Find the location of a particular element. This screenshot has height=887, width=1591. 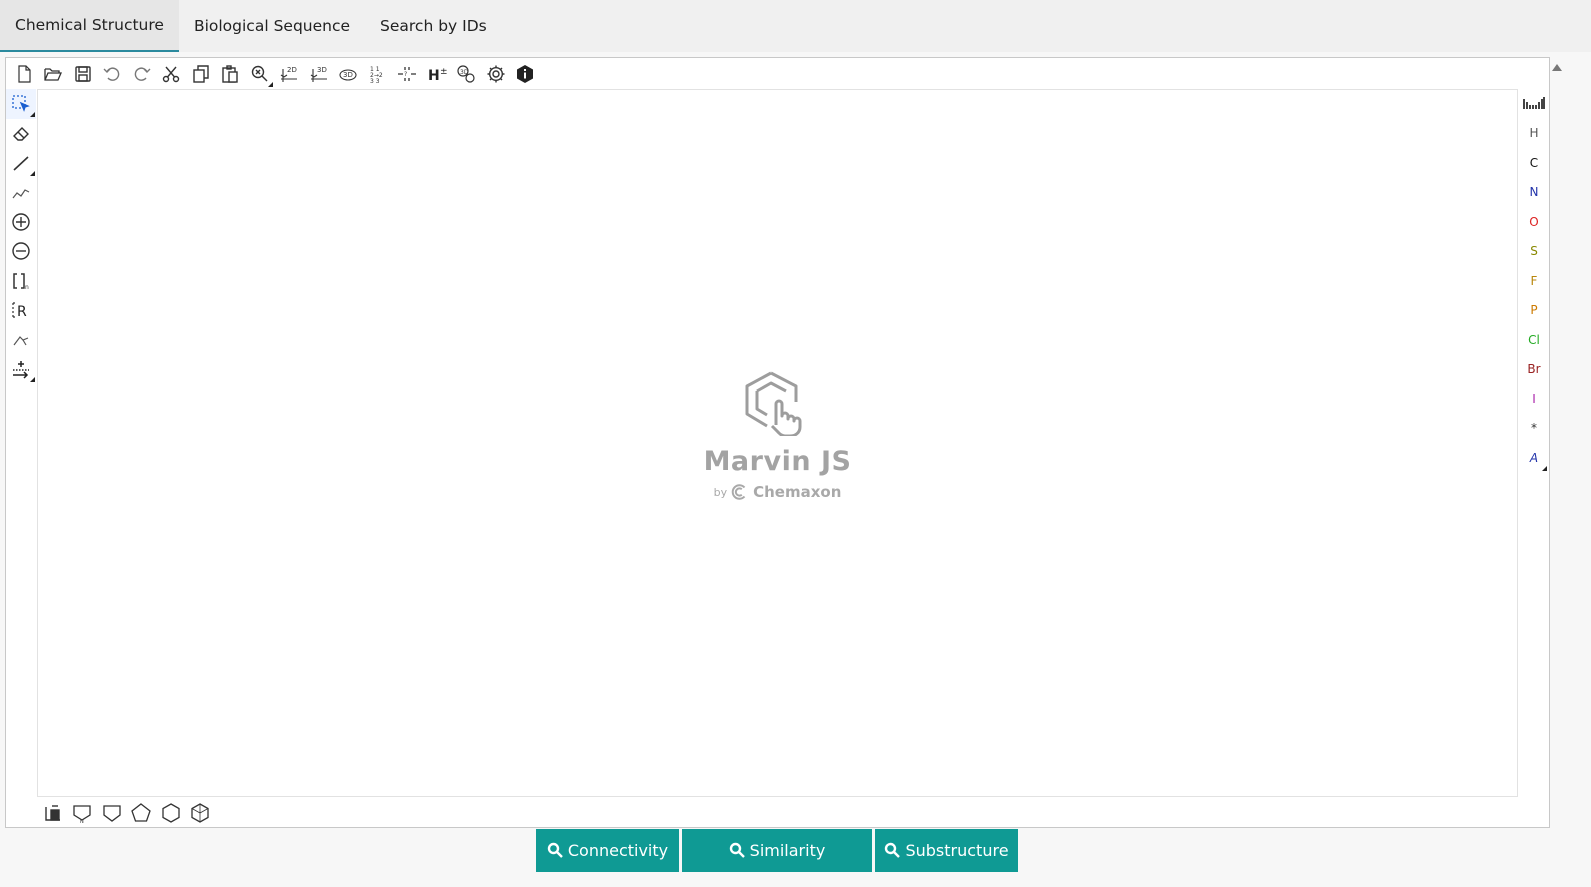

element-f-button: F is located at coordinates (1534, 281).